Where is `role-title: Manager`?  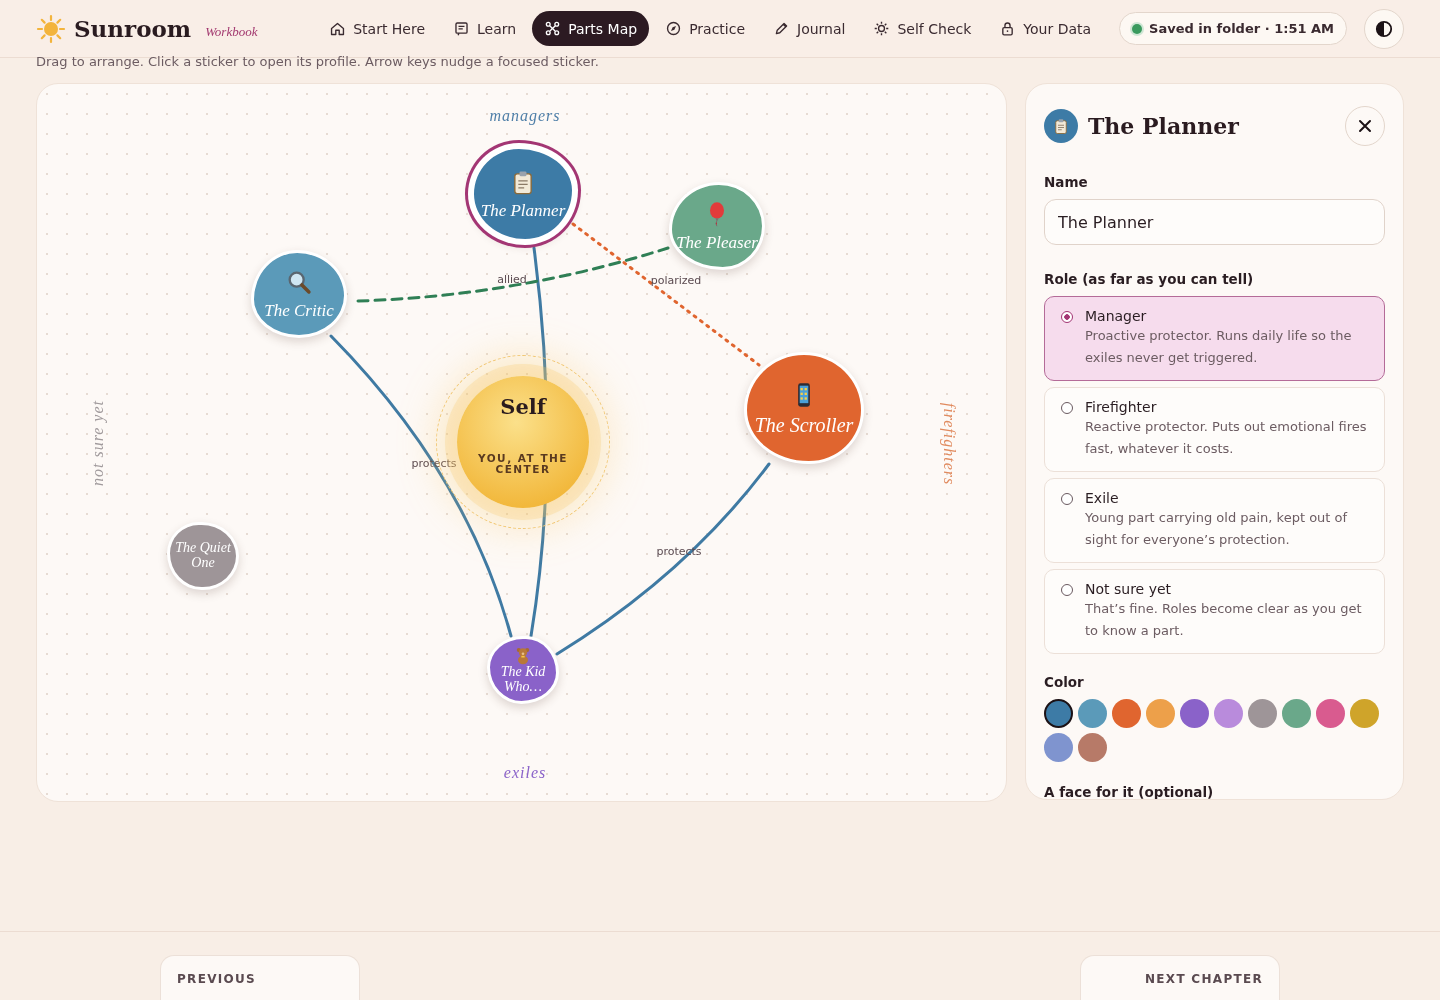 role-title: Manager is located at coordinates (1116, 316).